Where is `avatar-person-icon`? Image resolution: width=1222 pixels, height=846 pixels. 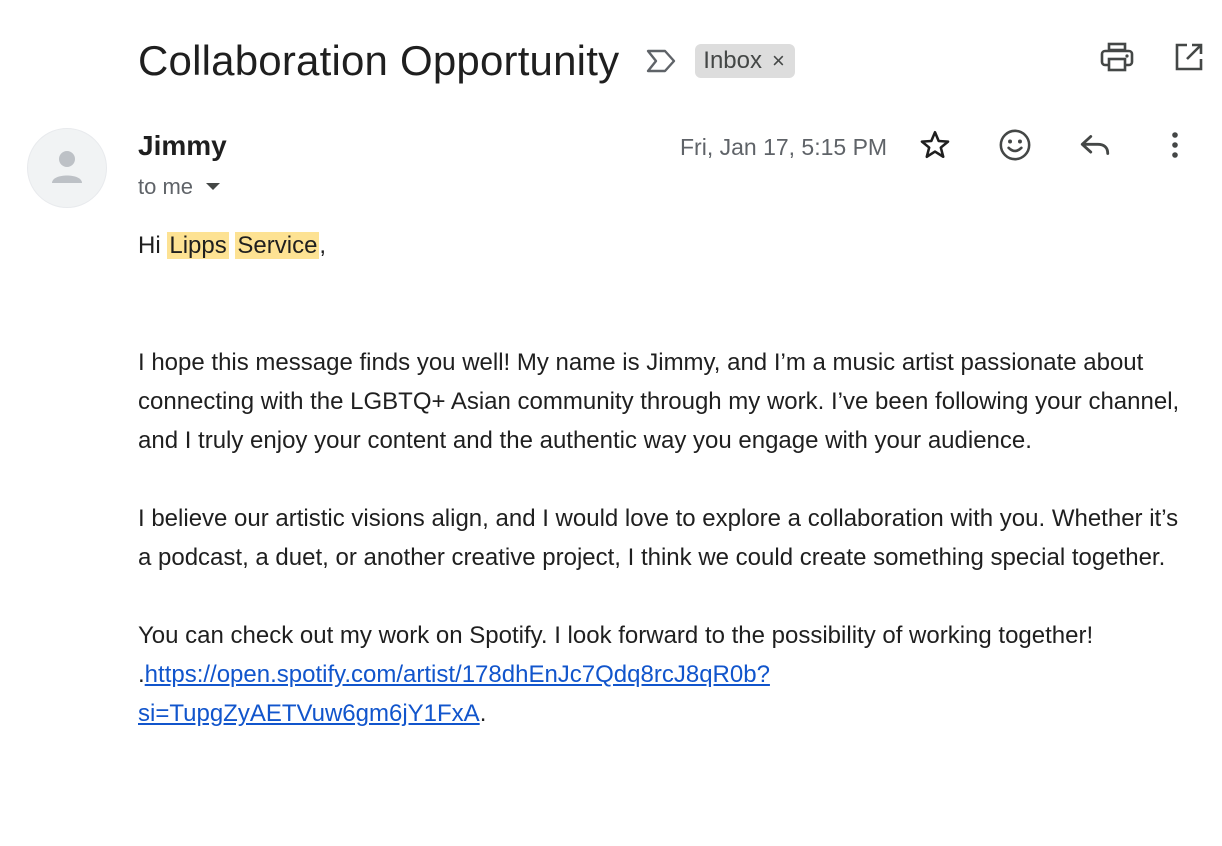
avatar-person-icon is located at coordinates (67, 167).